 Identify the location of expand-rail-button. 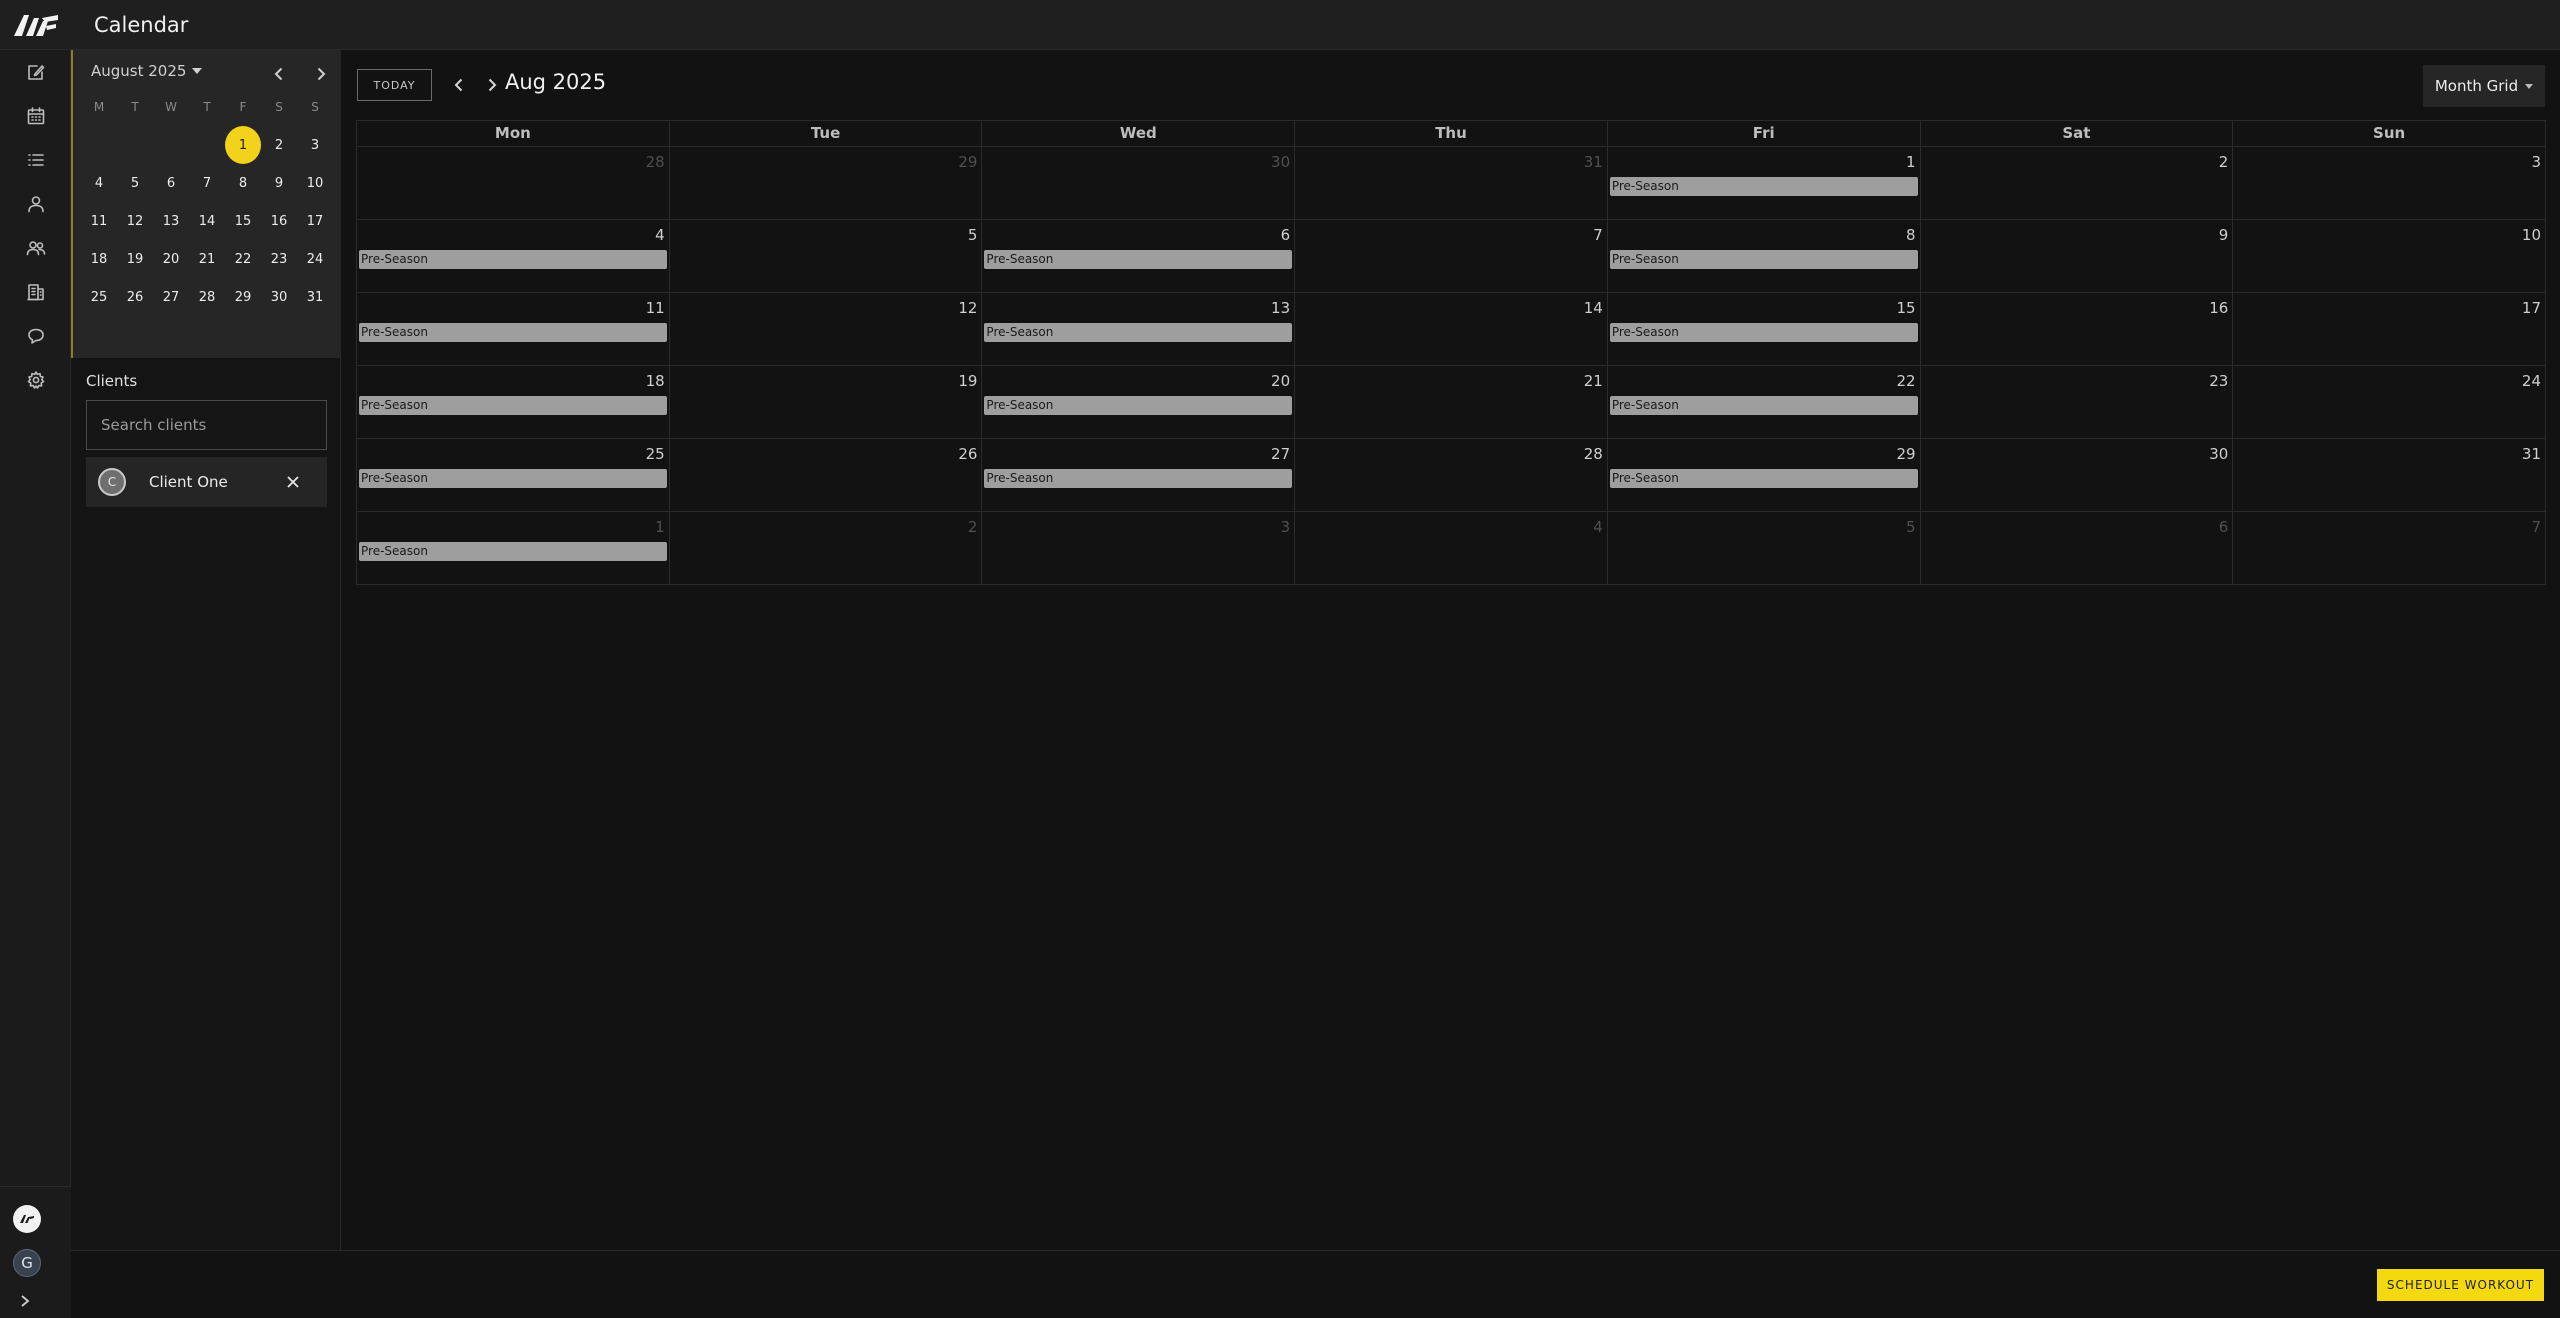
(25, 1301).